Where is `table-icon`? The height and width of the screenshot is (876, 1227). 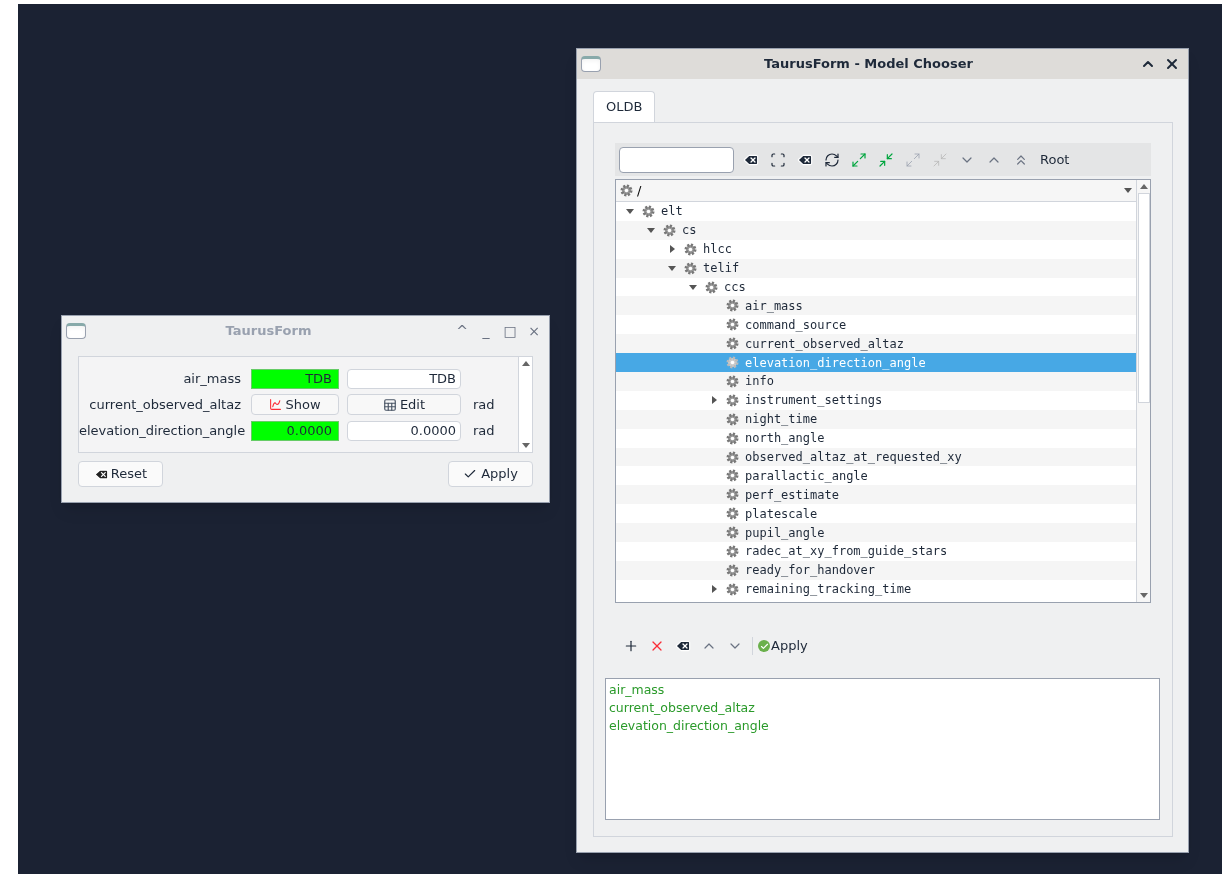
table-icon is located at coordinates (389, 404).